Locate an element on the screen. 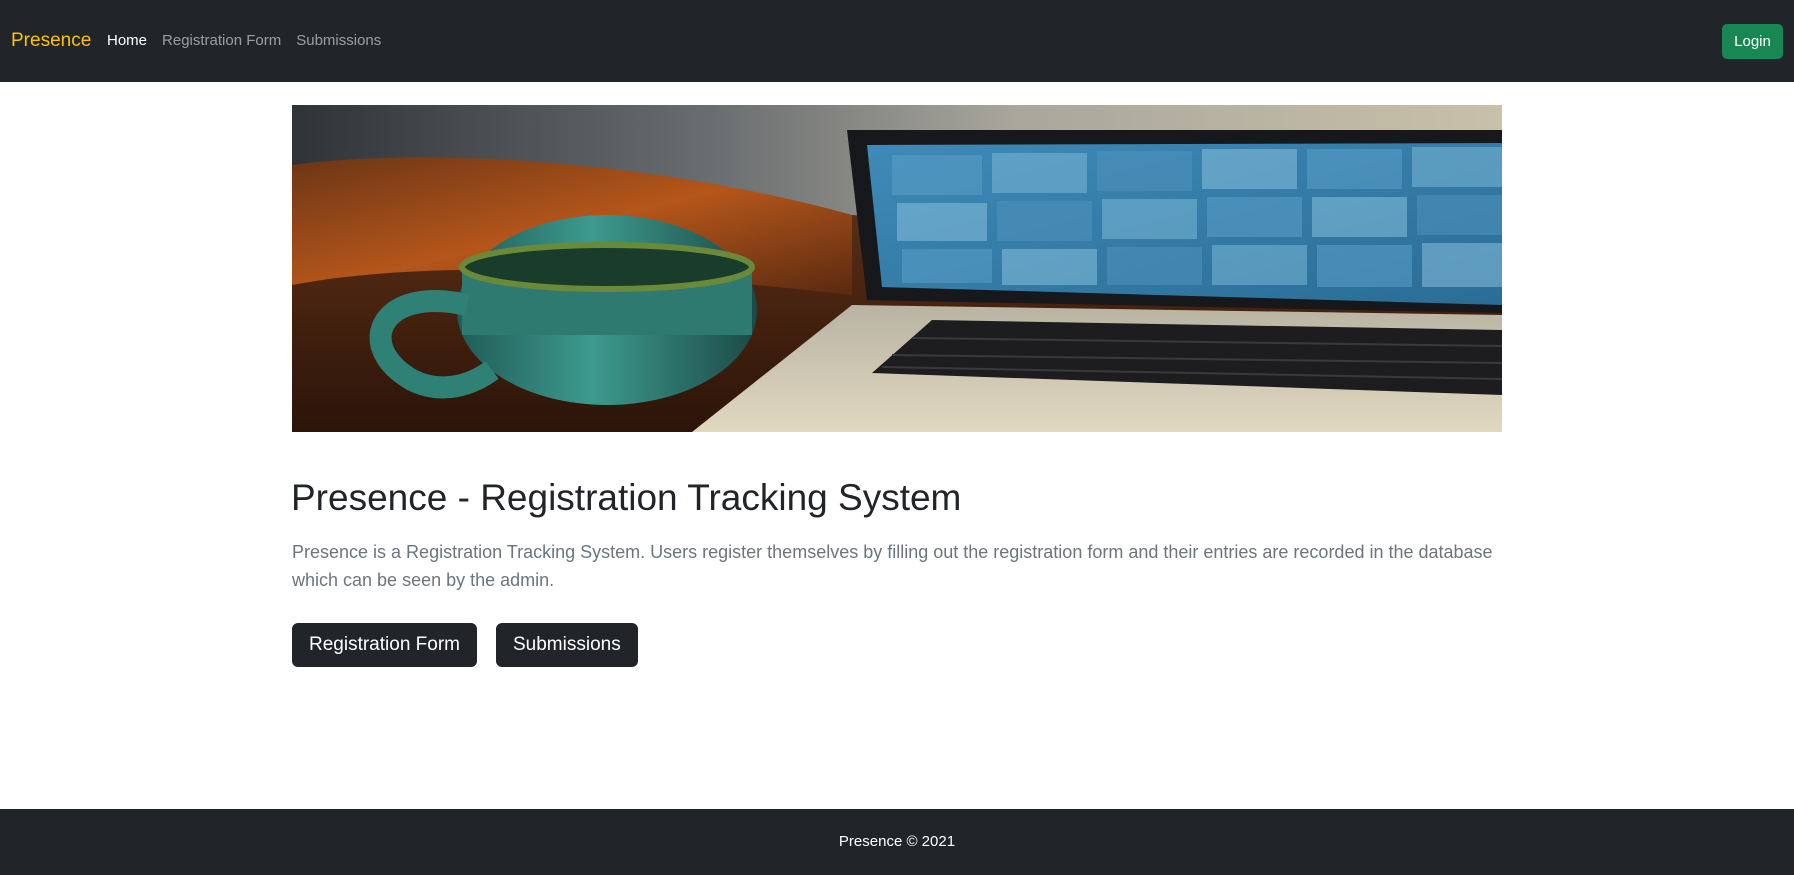  registration-form-button: Registration Form is located at coordinates (384, 645).